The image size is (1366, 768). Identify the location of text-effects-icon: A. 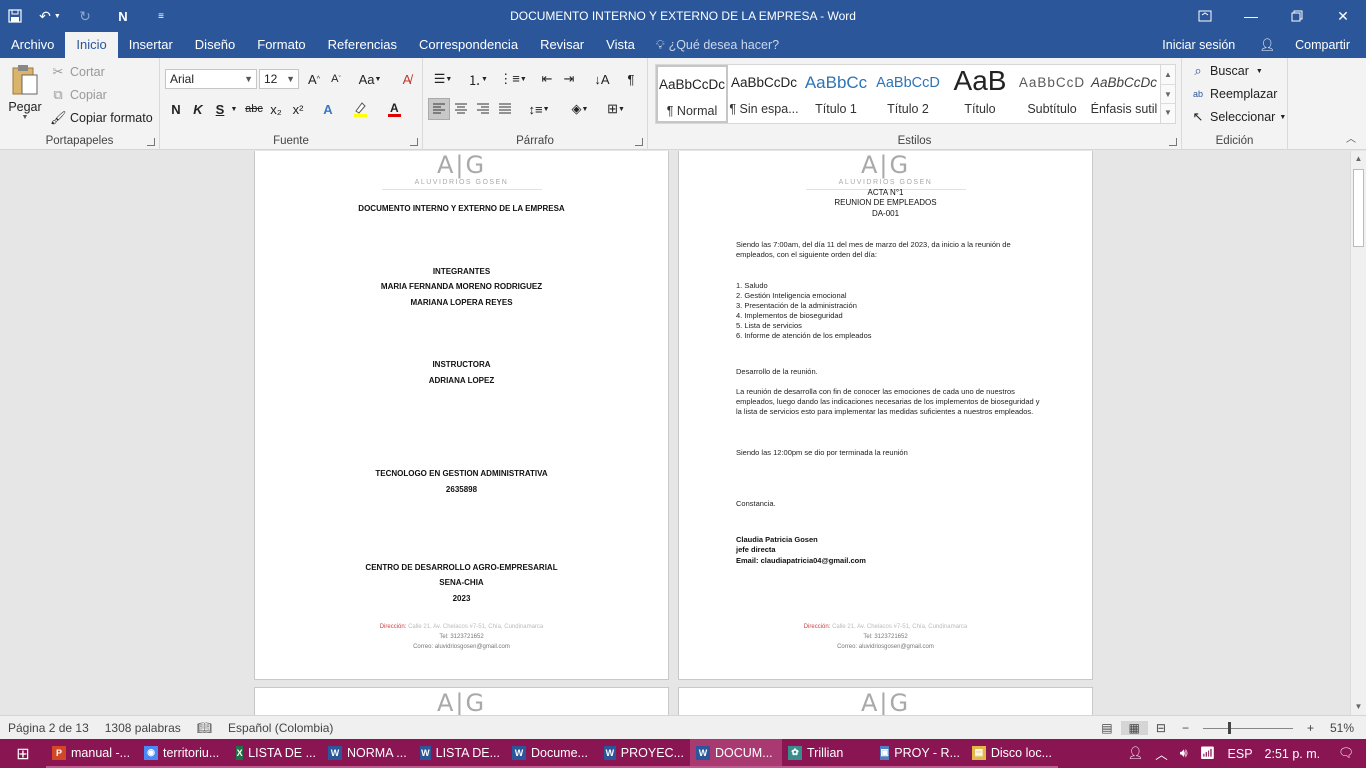
(328, 109).